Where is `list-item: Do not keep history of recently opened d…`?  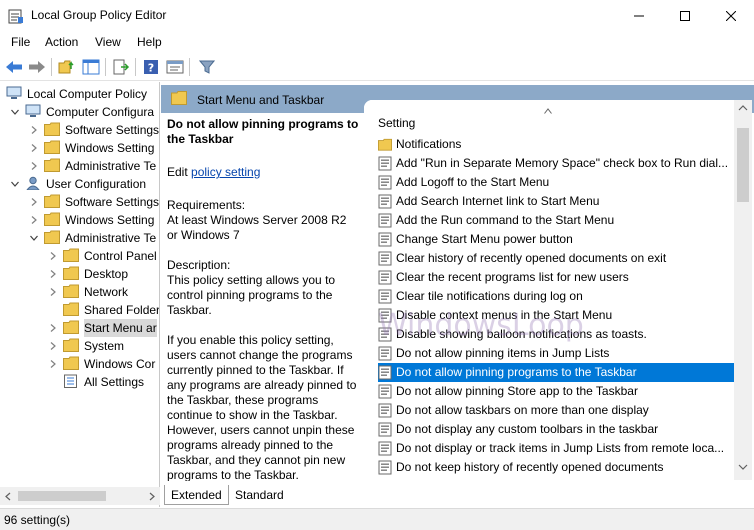
list-item: Do not keep history of recently opened d… is located at coordinates (556, 467).